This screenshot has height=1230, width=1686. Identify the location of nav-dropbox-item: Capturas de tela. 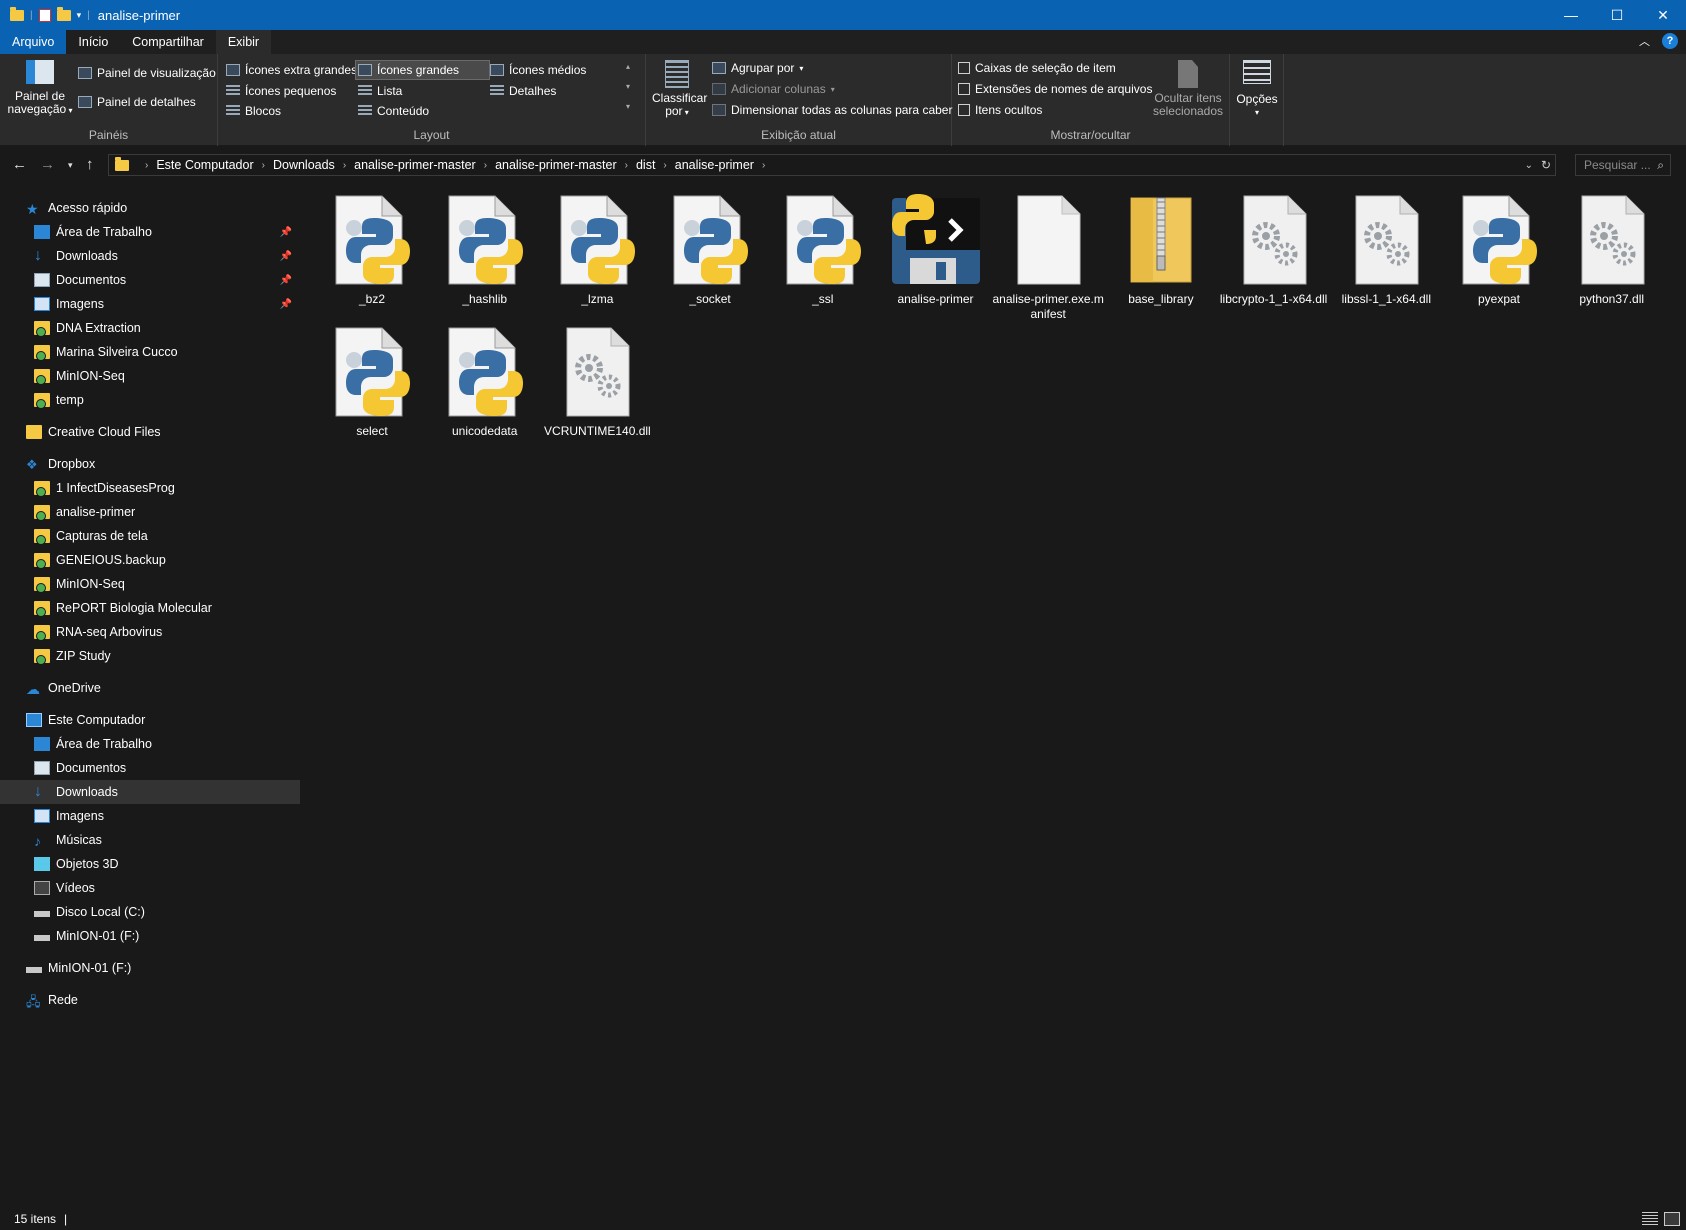
(150, 536).